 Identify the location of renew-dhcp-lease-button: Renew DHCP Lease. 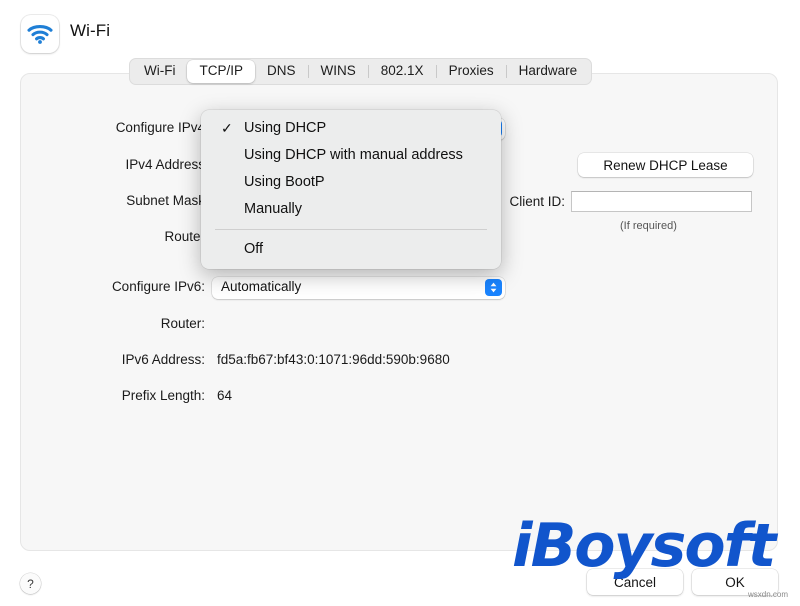
(665, 165).